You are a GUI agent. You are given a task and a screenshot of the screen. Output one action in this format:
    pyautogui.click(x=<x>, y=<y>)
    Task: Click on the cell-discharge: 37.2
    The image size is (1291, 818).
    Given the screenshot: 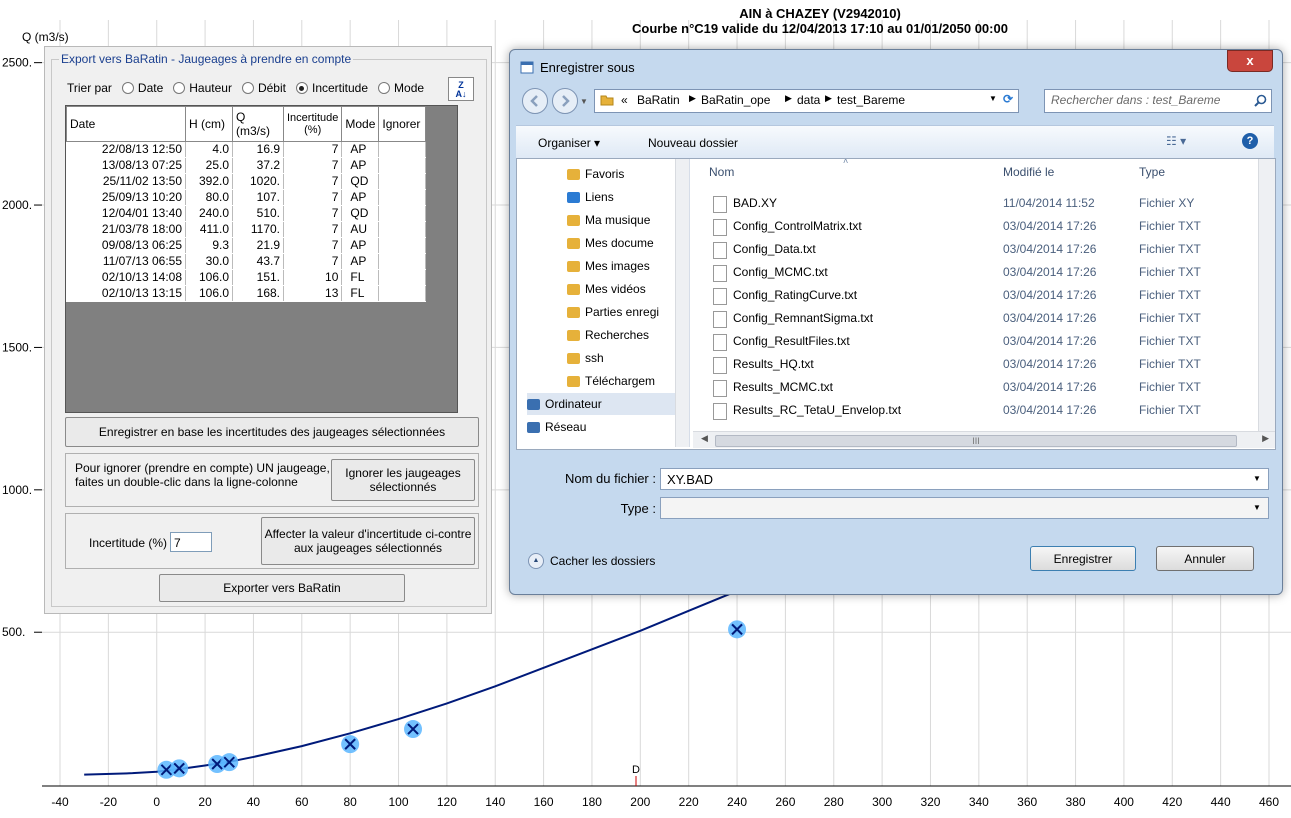 What is the action you would take?
    pyautogui.click(x=258, y=165)
    